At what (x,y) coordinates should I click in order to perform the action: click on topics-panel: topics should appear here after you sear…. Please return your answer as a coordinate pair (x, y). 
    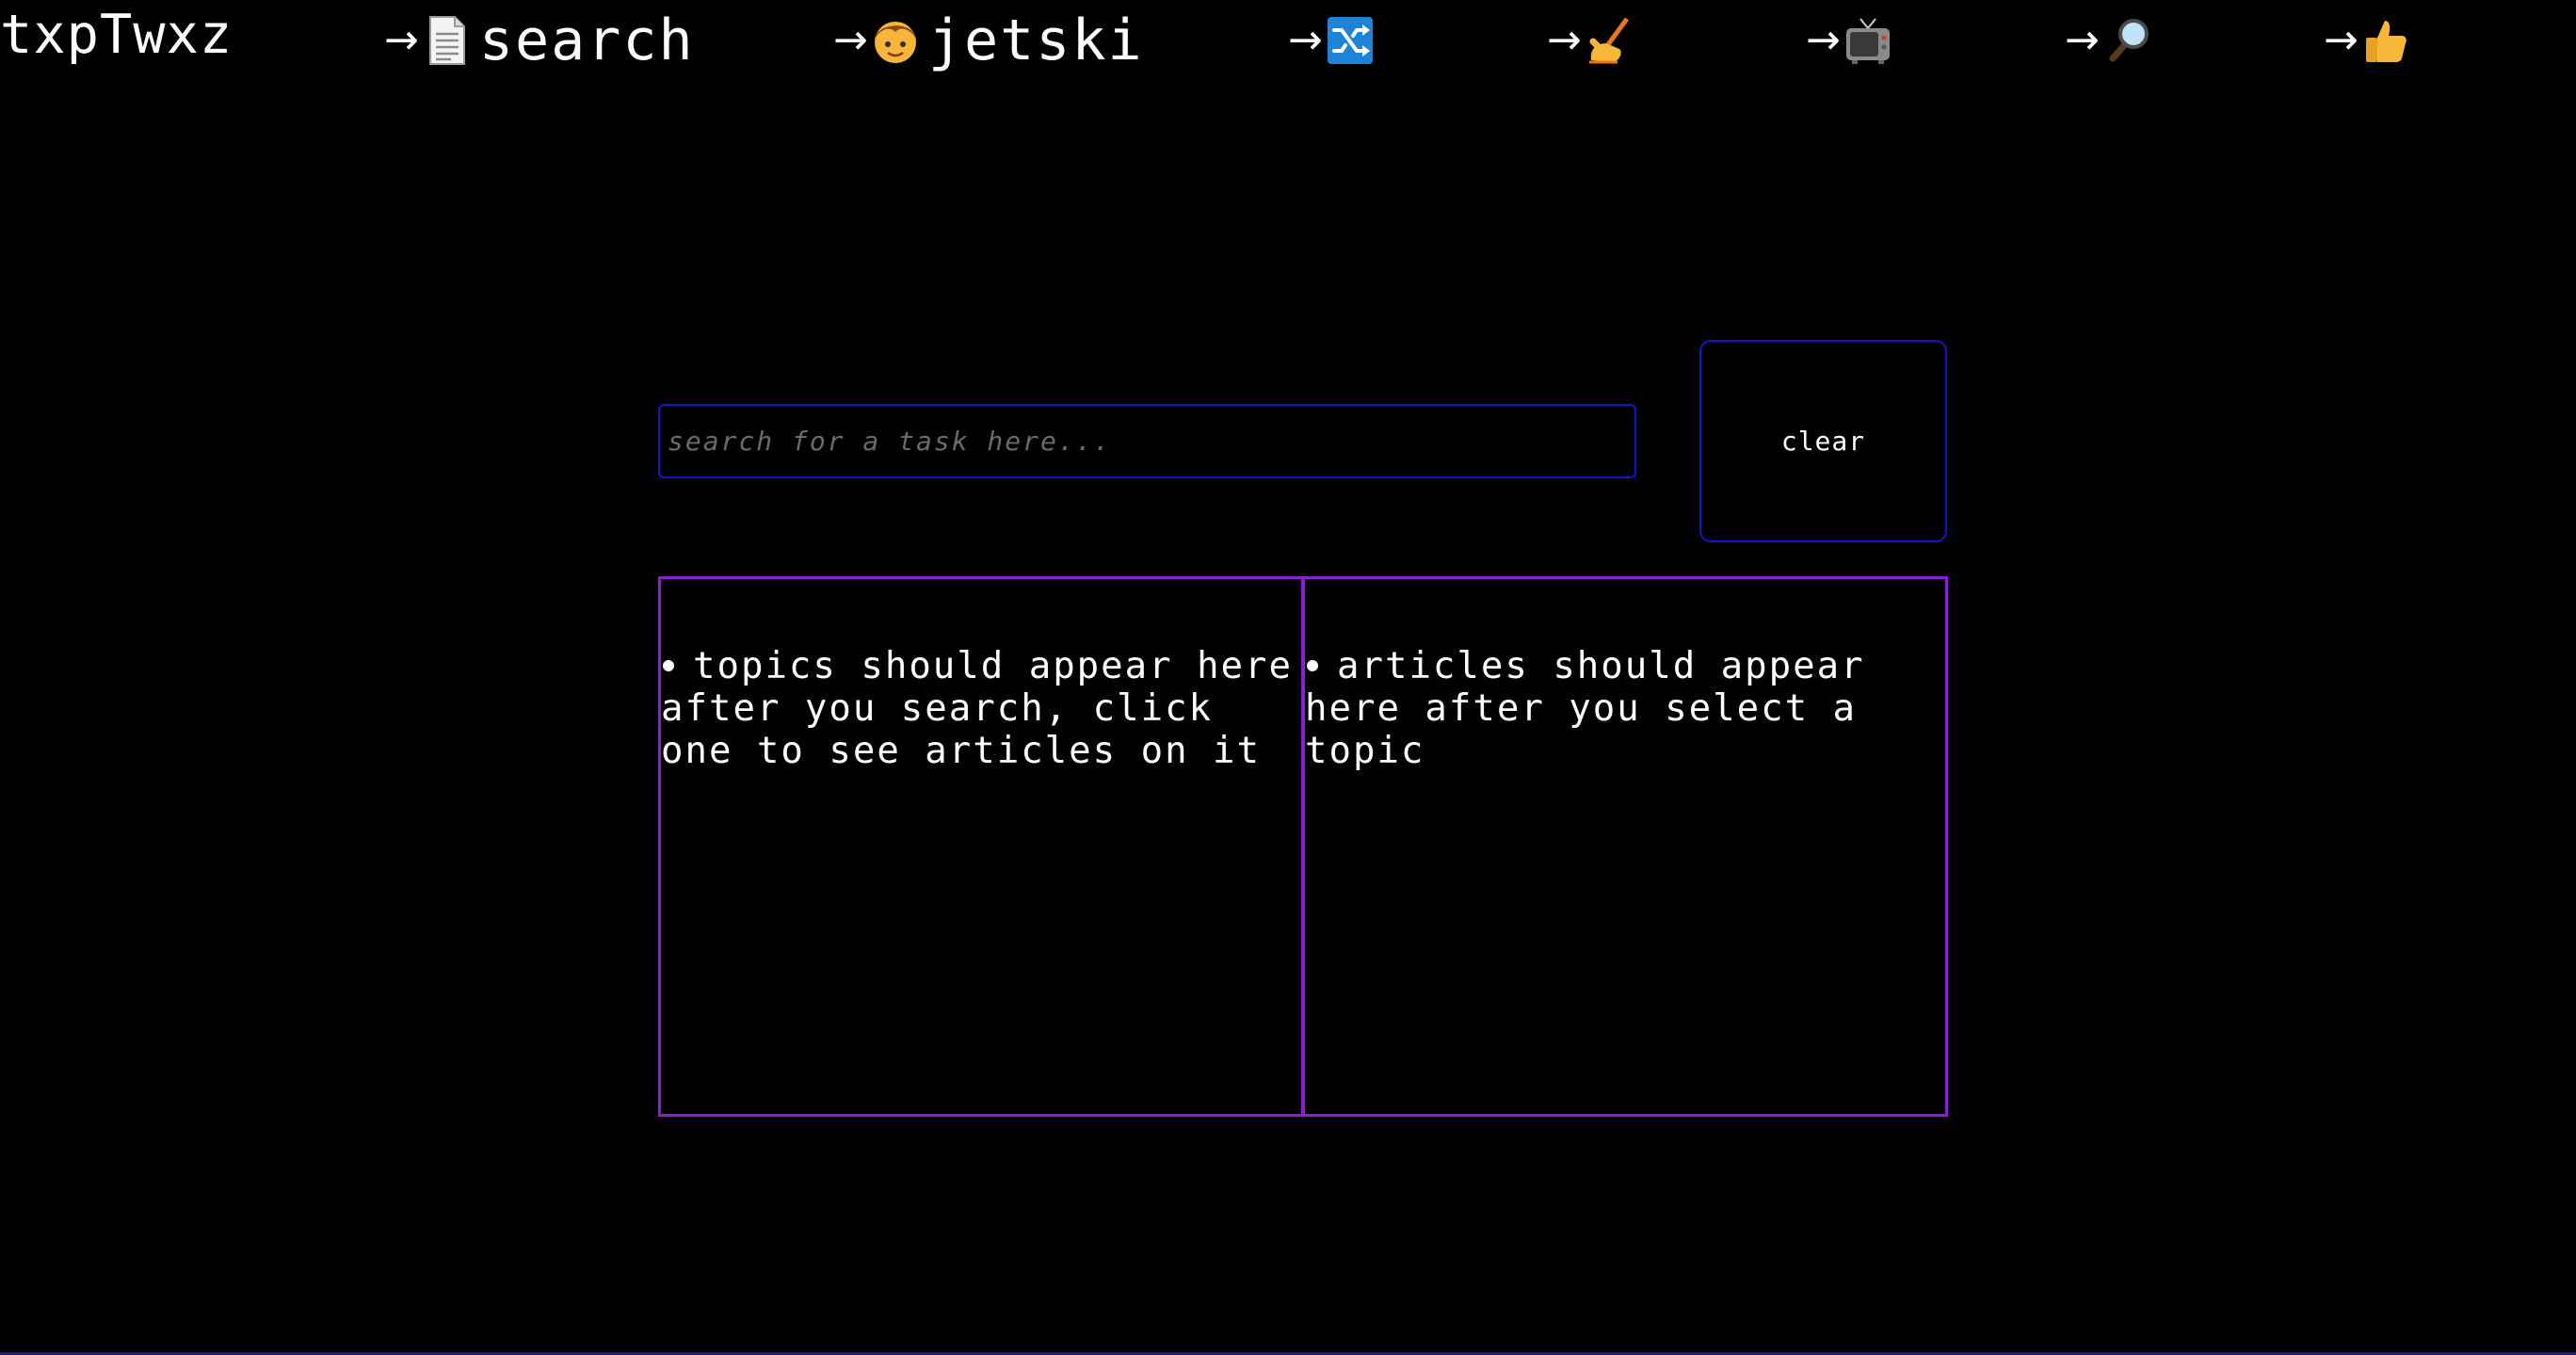
    Looking at the image, I should click on (981, 846).